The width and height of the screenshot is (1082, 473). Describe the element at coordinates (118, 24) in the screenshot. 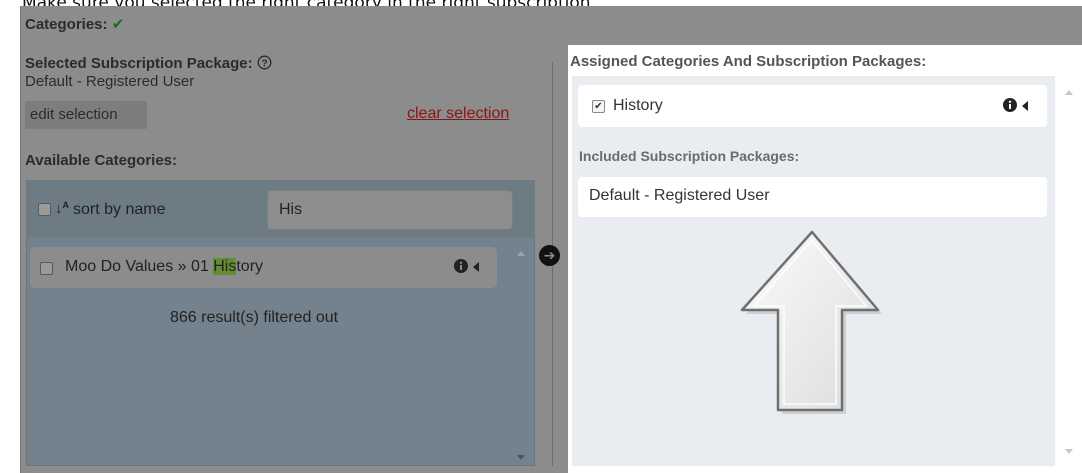

I see `check-icon: ✔` at that location.